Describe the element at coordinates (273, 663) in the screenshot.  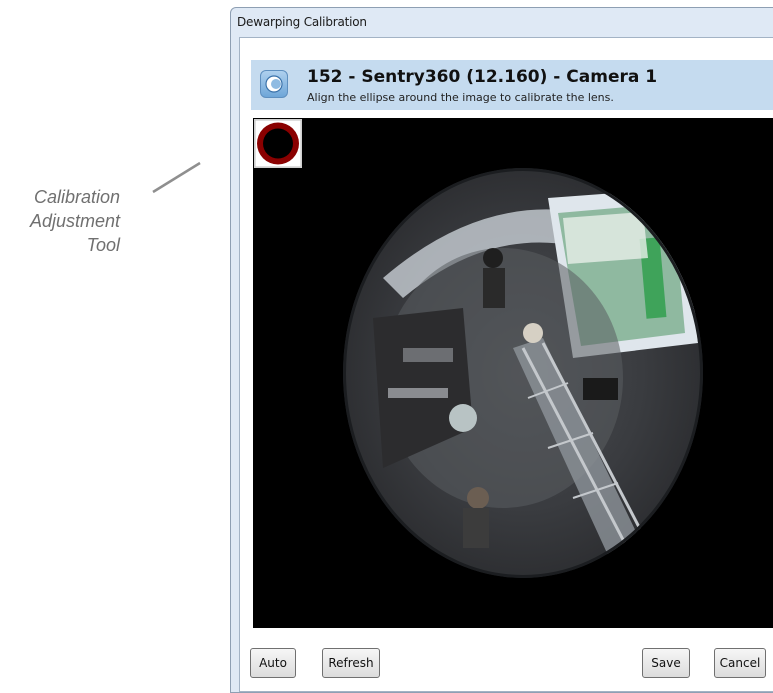
I see `auto-button: Auto` at that location.